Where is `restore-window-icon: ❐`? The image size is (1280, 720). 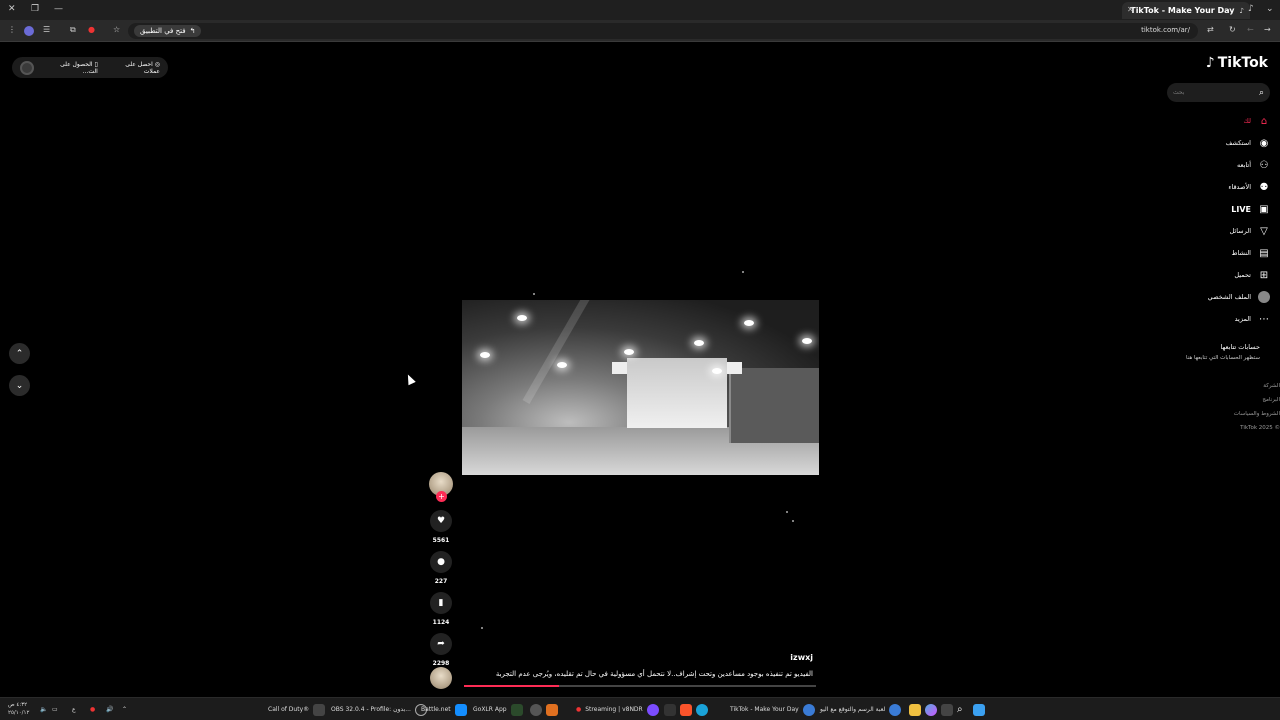
restore-window-icon: ❐ is located at coordinates (35, 9).